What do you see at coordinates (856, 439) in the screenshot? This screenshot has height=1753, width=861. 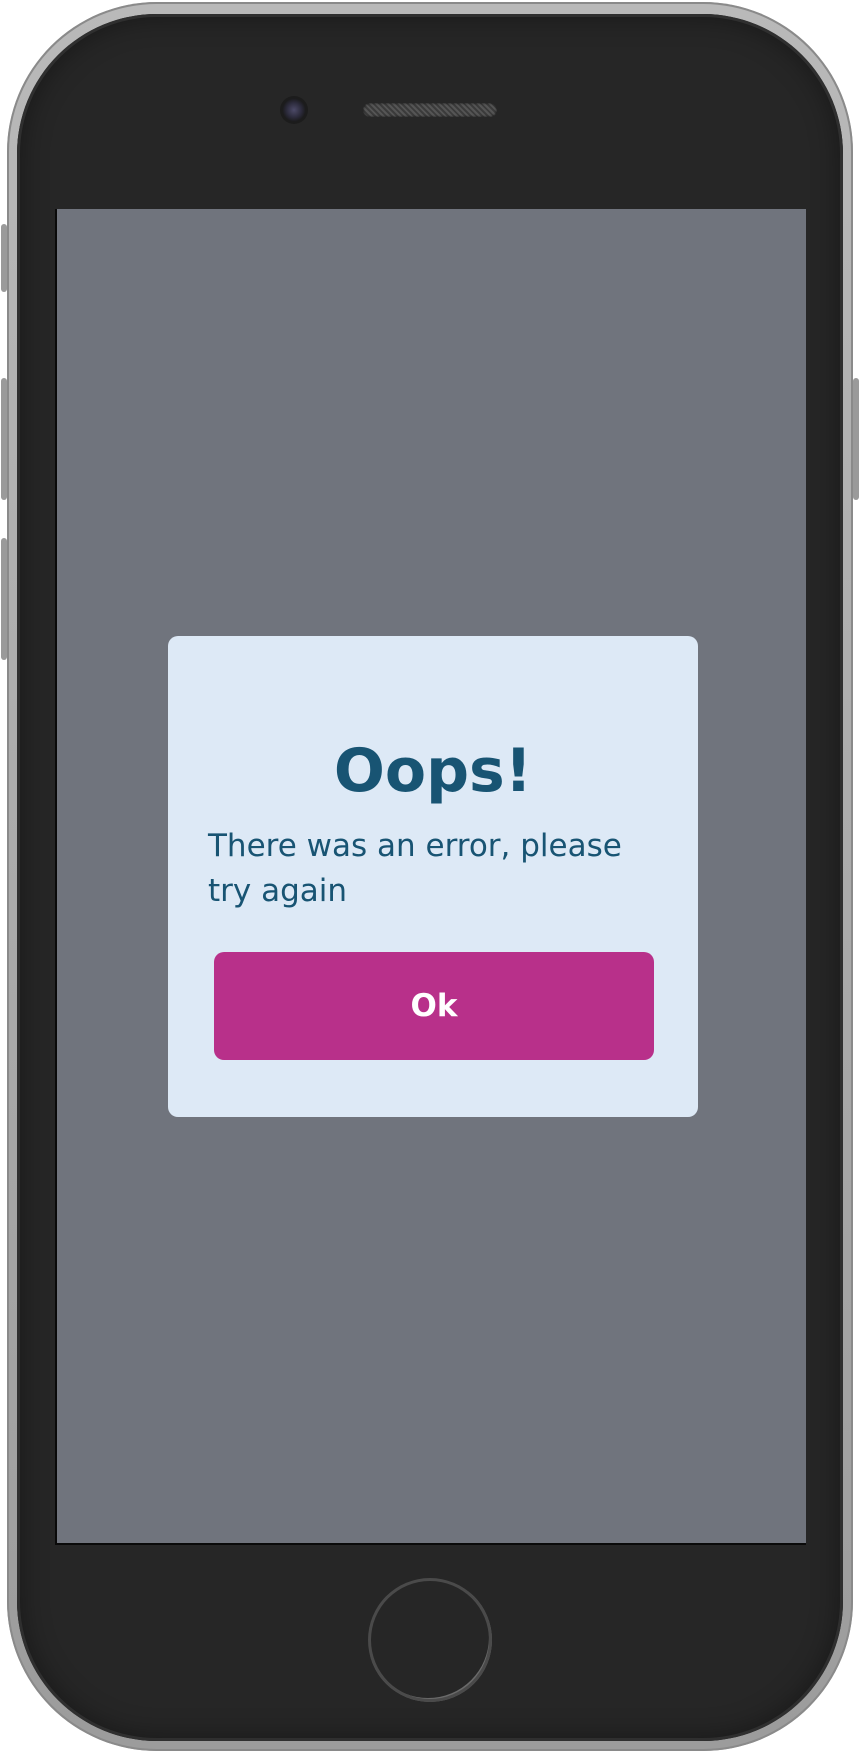 I see `power-button` at bounding box center [856, 439].